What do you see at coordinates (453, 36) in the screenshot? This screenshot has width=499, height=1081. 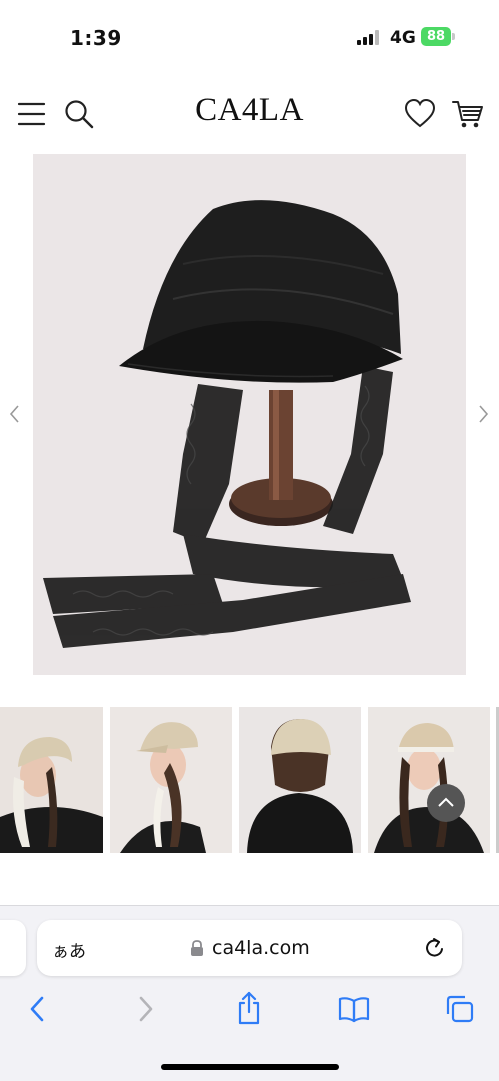 I see `battery-icon` at bounding box center [453, 36].